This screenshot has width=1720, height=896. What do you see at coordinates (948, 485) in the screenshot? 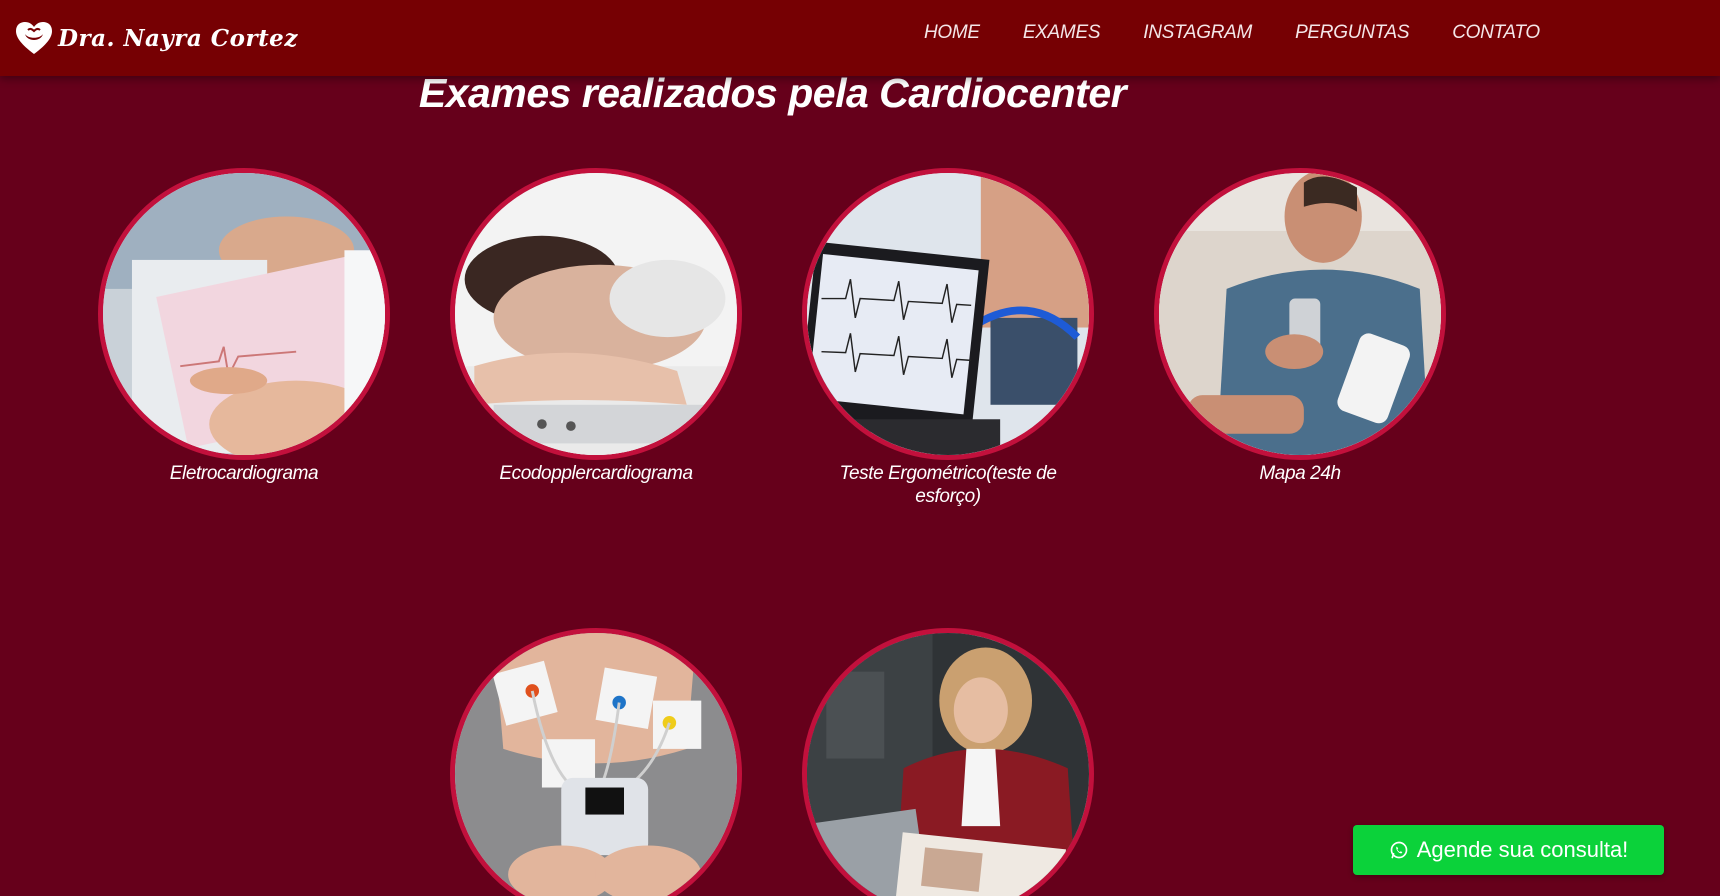
I see `exam-label: Teste Ergométrico(teste de esforço)` at bounding box center [948, 485].